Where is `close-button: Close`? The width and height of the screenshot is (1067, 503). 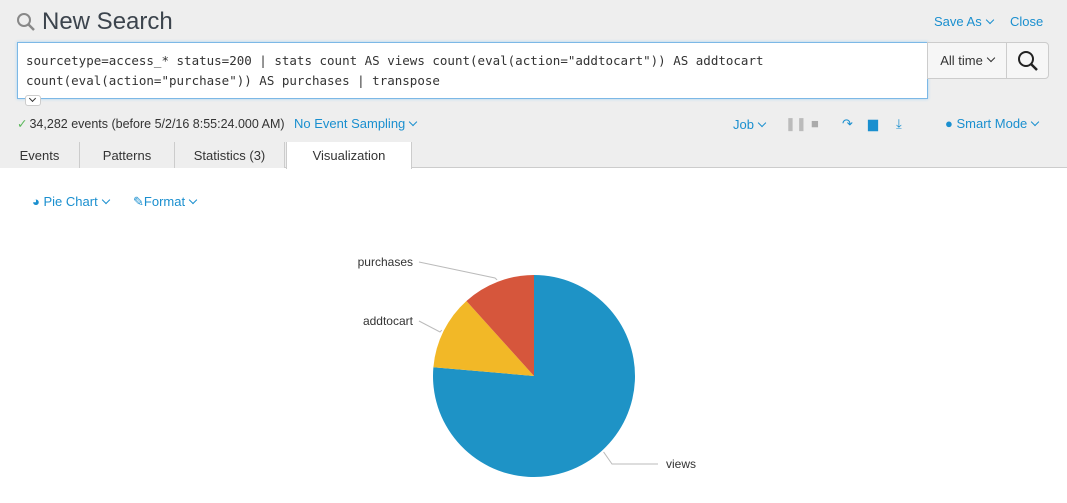 close-button: Close is located at coordinates (1026, 21).